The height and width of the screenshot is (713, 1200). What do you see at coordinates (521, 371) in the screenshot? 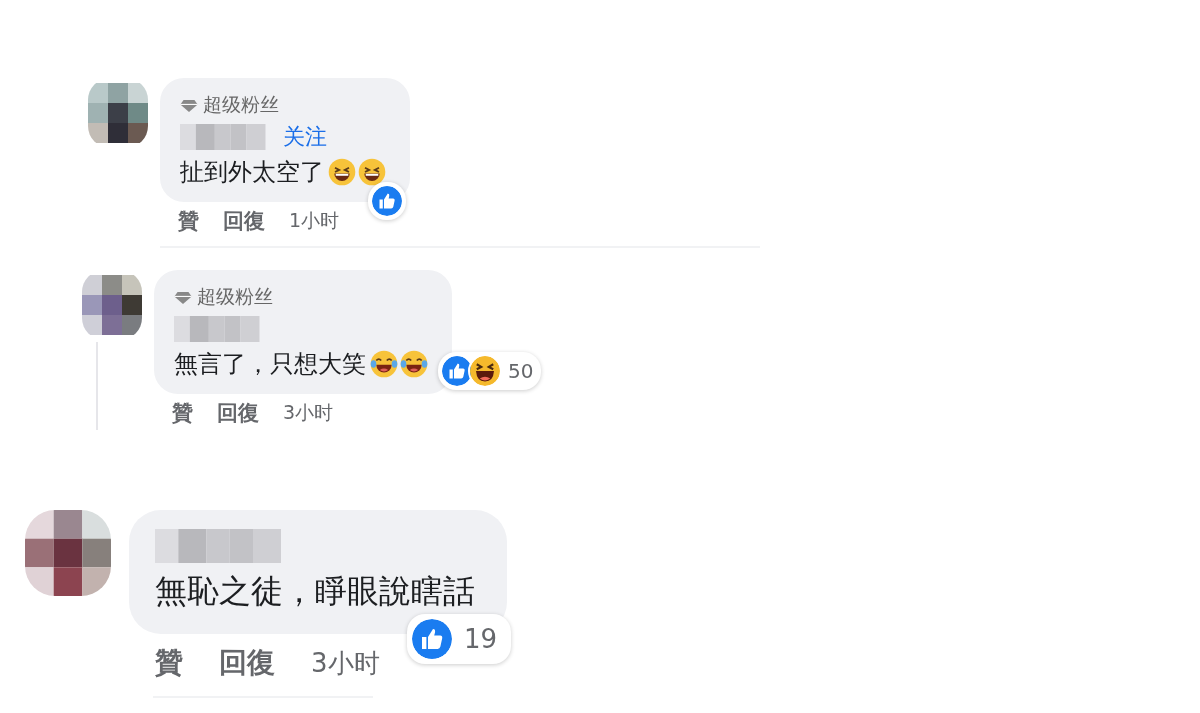
I see `reaction-count: 50` at bounding box center [521, 371].